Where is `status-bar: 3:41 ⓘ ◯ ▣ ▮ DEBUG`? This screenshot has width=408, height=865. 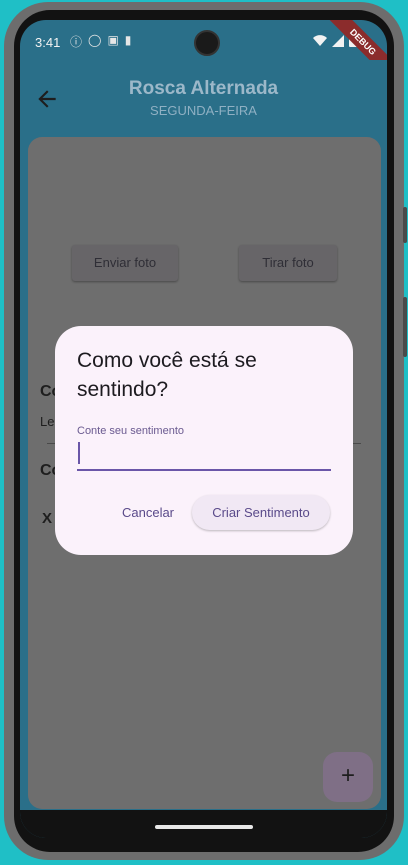 status-bar: 3:41 ⓘ ◯ ▣ ▮ DEBUG is located at coordinates (203, 52).